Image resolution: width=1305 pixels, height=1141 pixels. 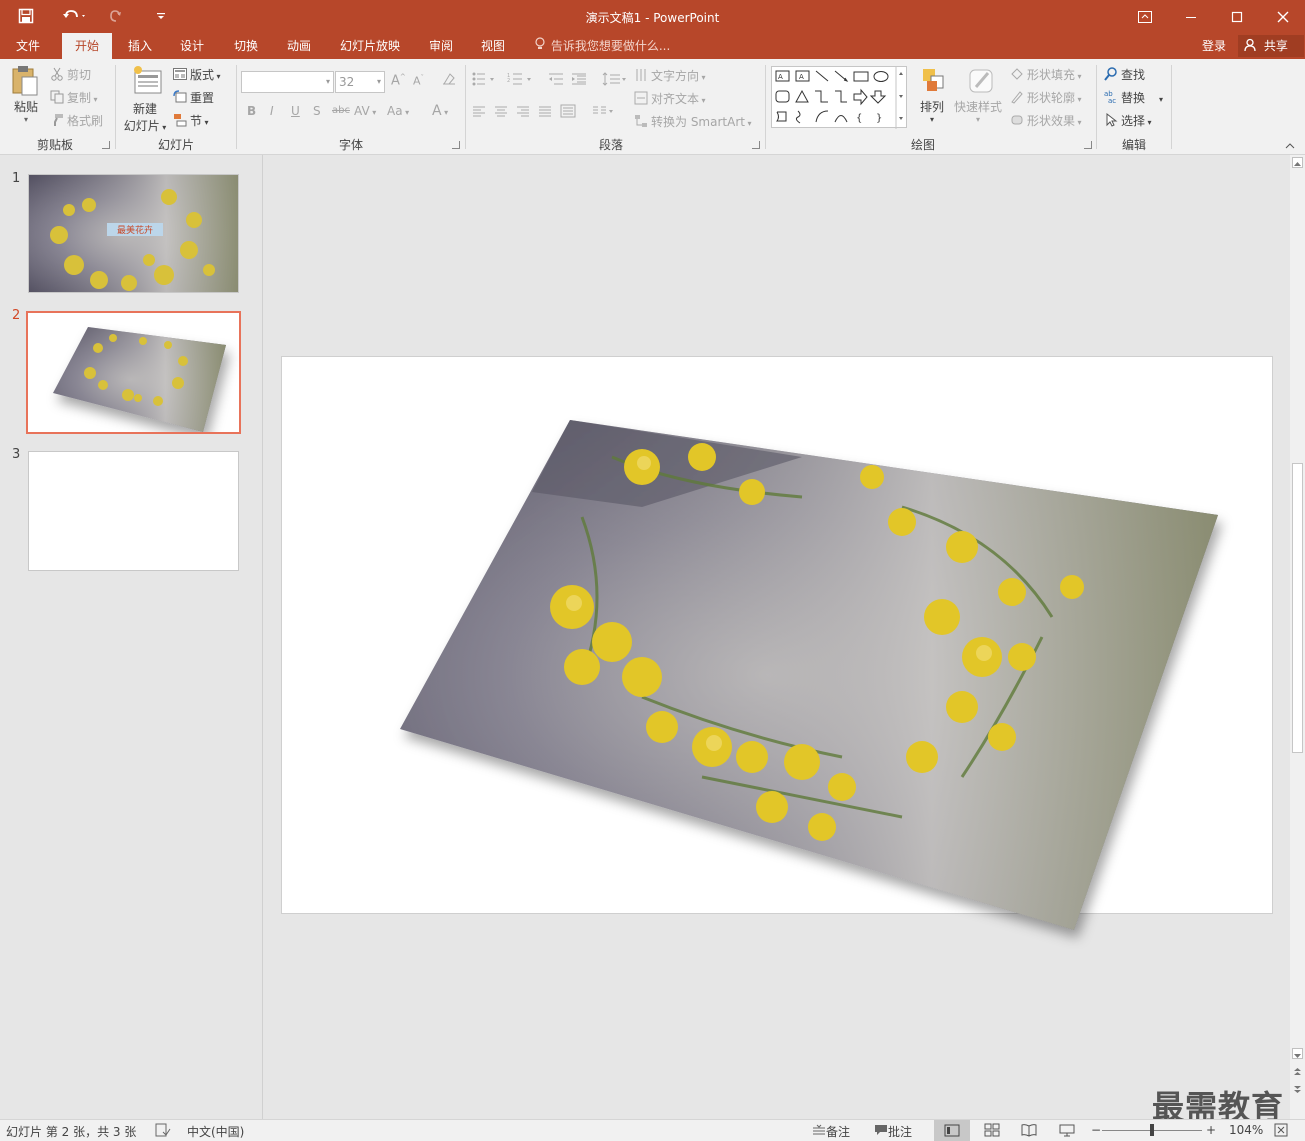 I want to click on ribbon-display-options-icon, so click(x=1145, y=16).